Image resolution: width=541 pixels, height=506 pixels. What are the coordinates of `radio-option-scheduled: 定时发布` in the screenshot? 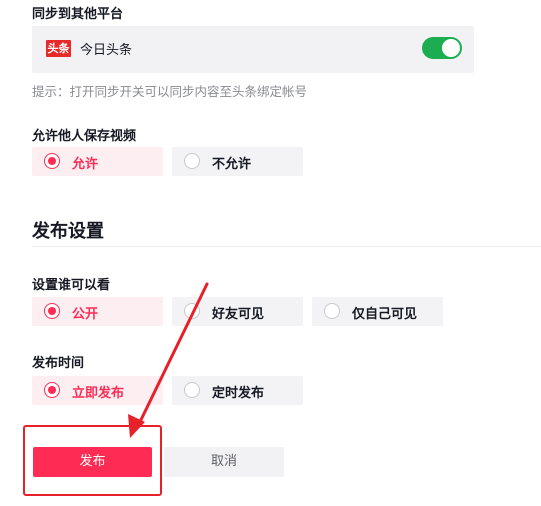 It's located at (237, 390).